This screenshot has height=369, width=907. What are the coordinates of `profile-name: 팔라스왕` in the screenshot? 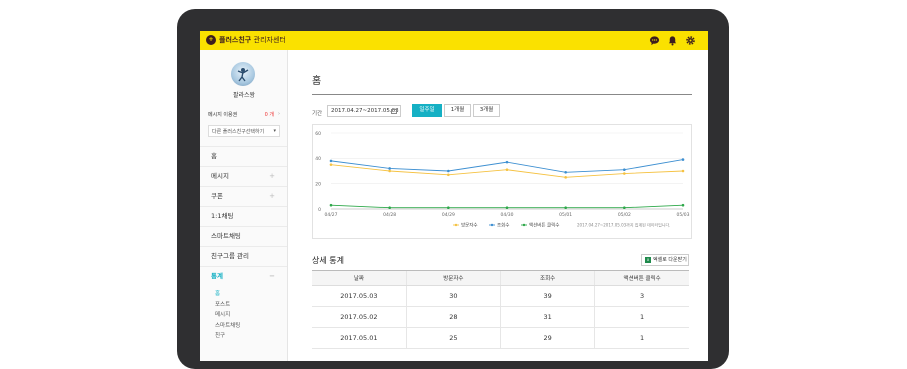 It's located at (244, 95).